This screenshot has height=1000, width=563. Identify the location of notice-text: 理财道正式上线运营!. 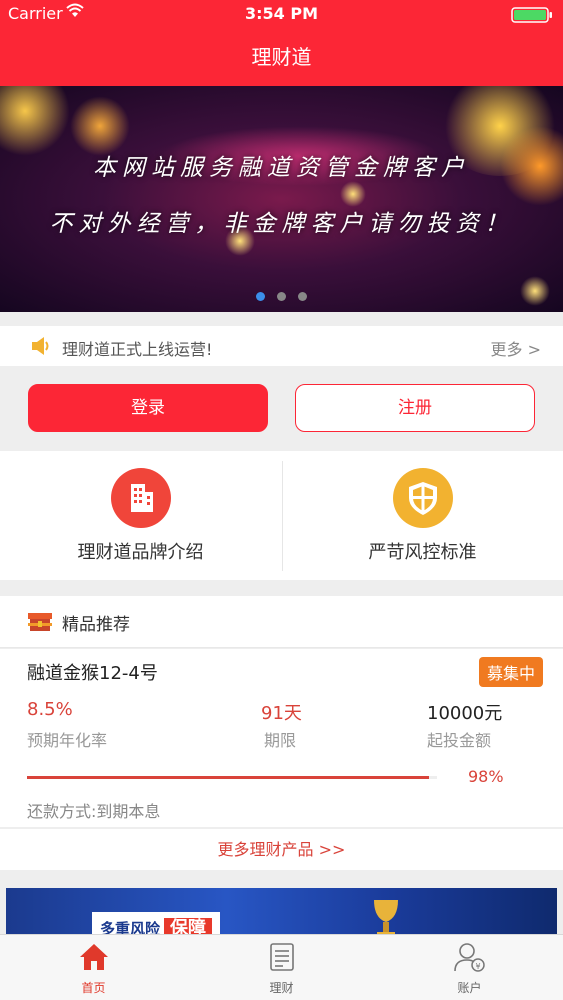
(137, 349).